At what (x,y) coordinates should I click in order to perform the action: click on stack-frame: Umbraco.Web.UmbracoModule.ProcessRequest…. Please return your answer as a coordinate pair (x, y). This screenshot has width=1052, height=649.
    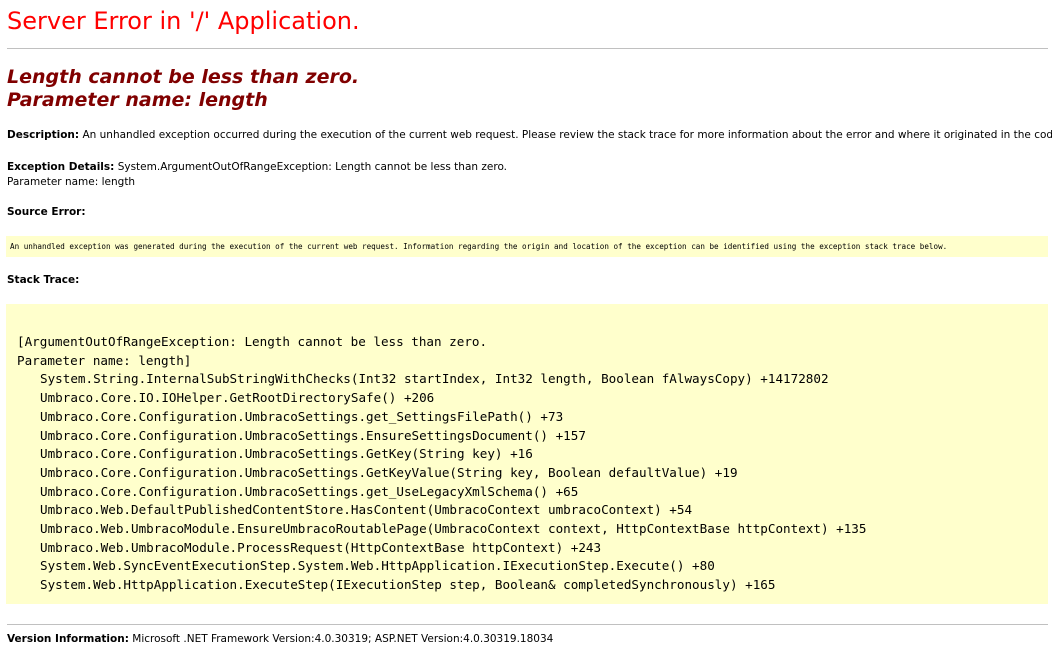
    Looking at the image, I should click on (321, 547).